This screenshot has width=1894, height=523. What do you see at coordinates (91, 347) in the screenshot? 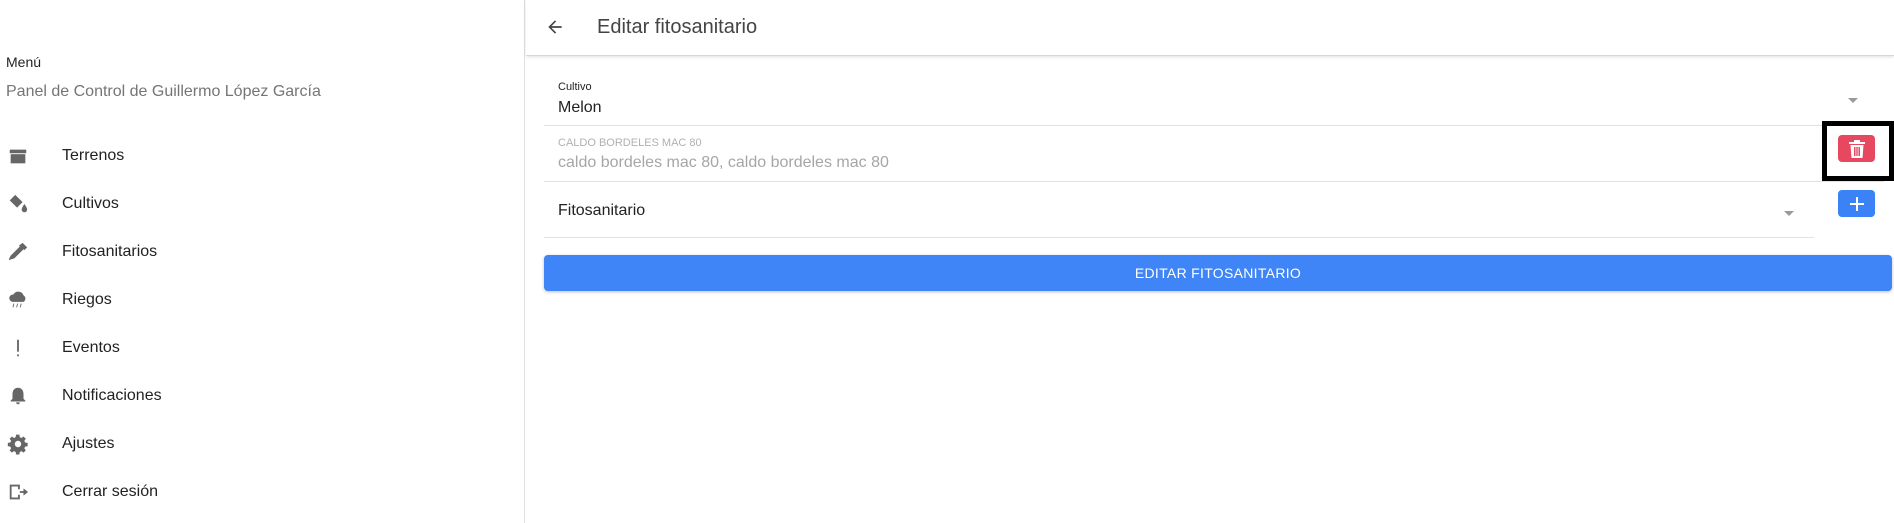
I see `sidebar-item-label: Eventos` at bounding box center [91, 347].